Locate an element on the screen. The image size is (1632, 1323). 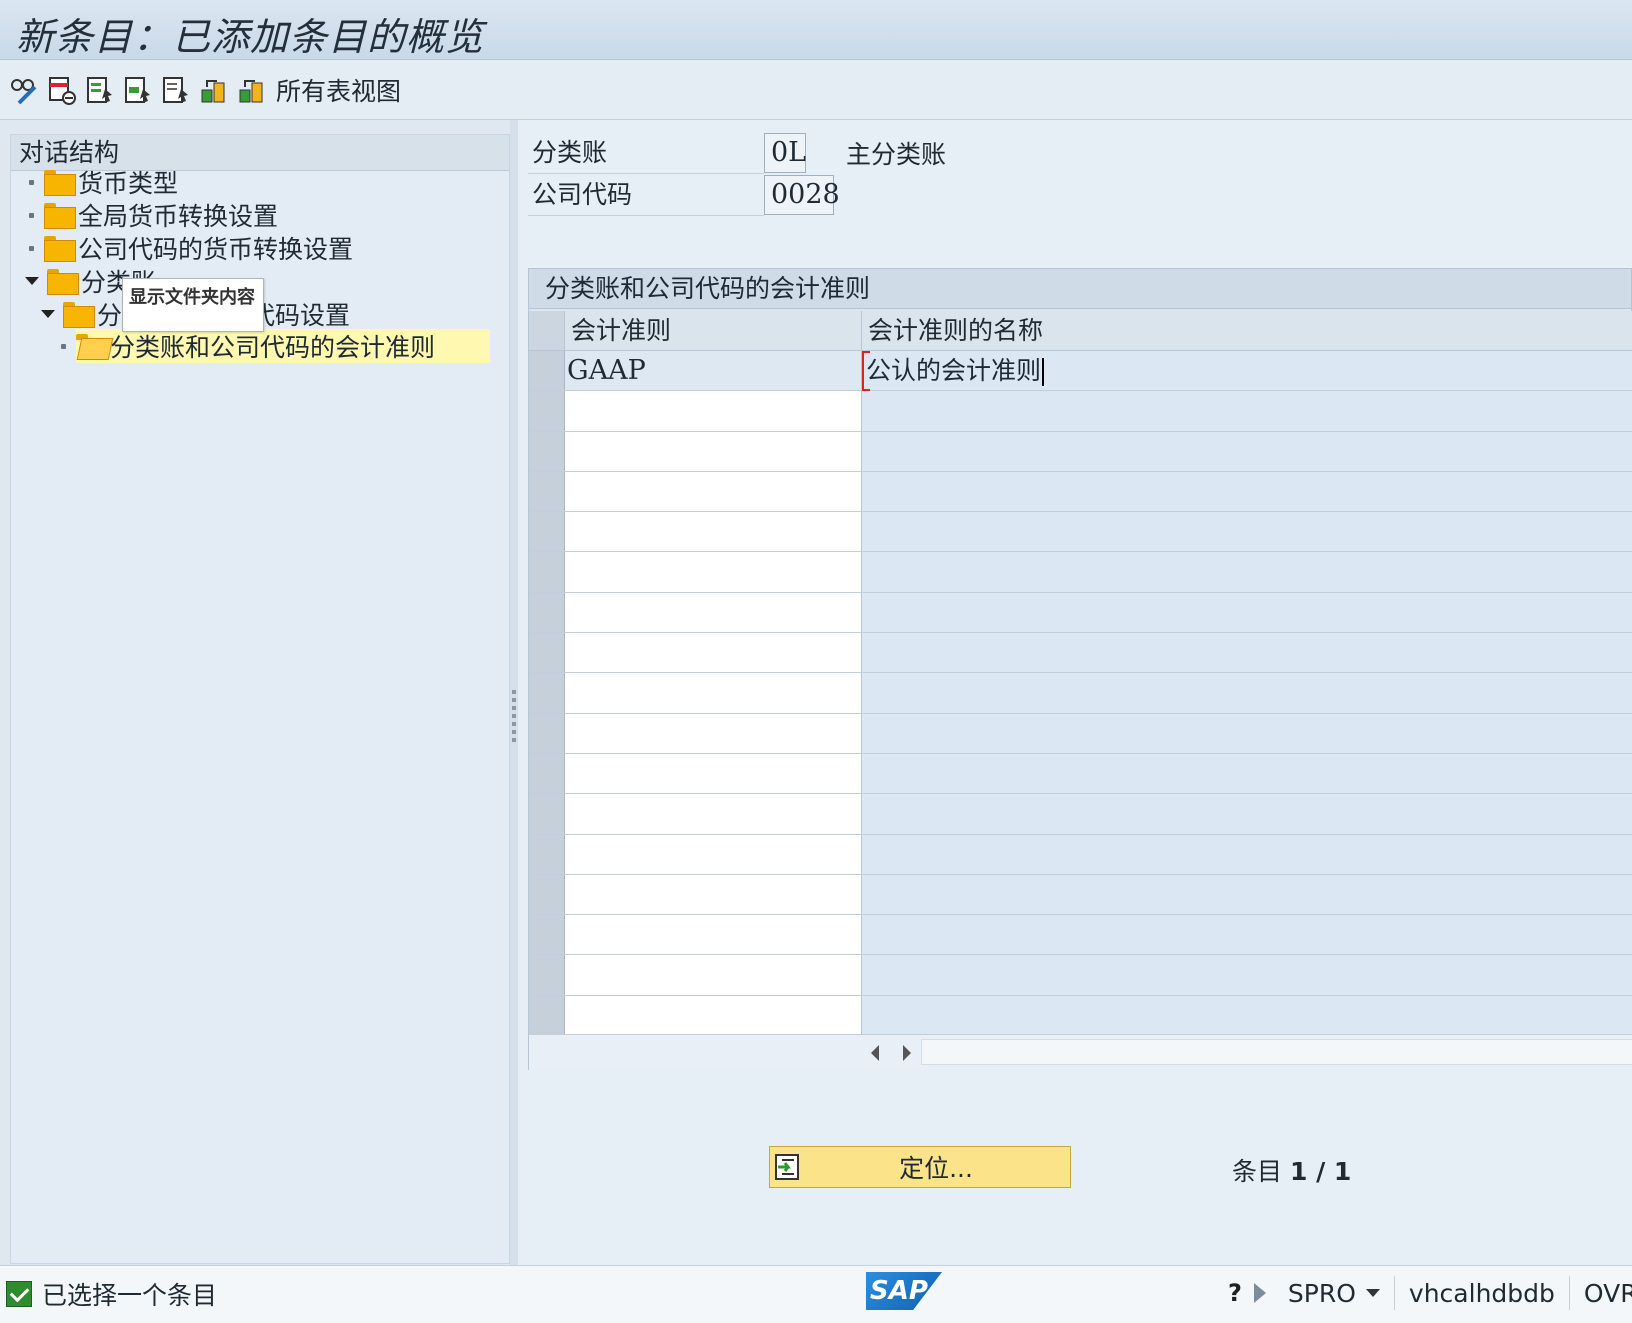
tree-item-accounting-principles: 分类账和公司代码的会计准则 is located at coordinates (251, 346).